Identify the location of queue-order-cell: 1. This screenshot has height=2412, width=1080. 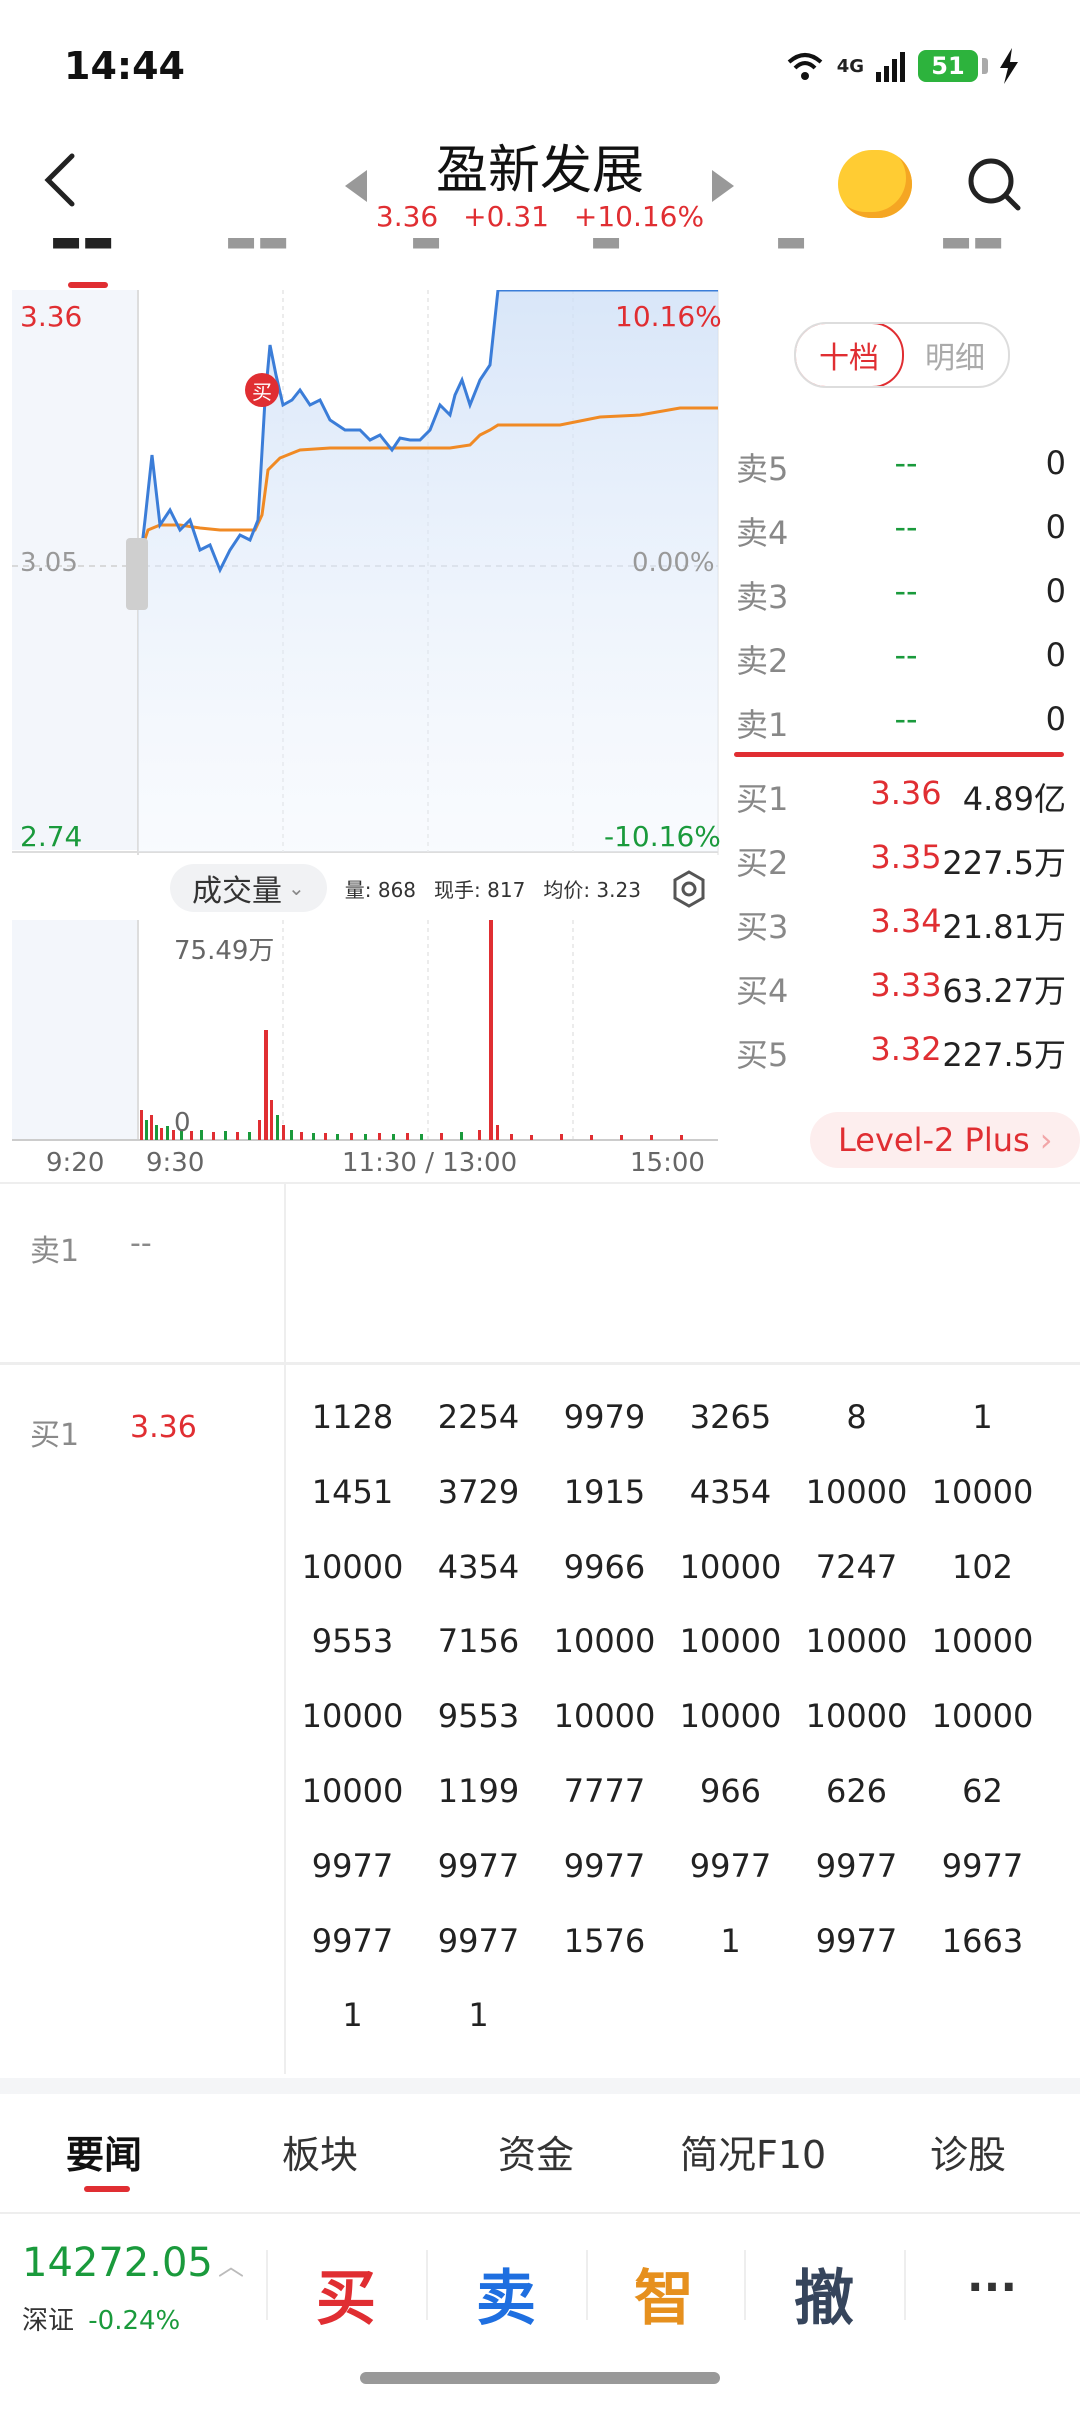
(352, 2015).